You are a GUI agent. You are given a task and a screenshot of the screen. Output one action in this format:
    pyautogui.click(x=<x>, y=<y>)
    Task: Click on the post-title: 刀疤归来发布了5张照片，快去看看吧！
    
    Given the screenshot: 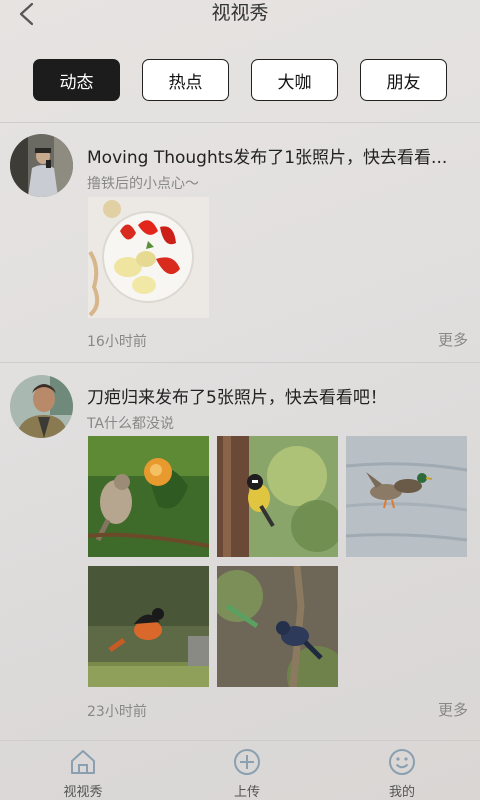 What is the action you would take?
    pyautogui.click(x=237, y=398)
    